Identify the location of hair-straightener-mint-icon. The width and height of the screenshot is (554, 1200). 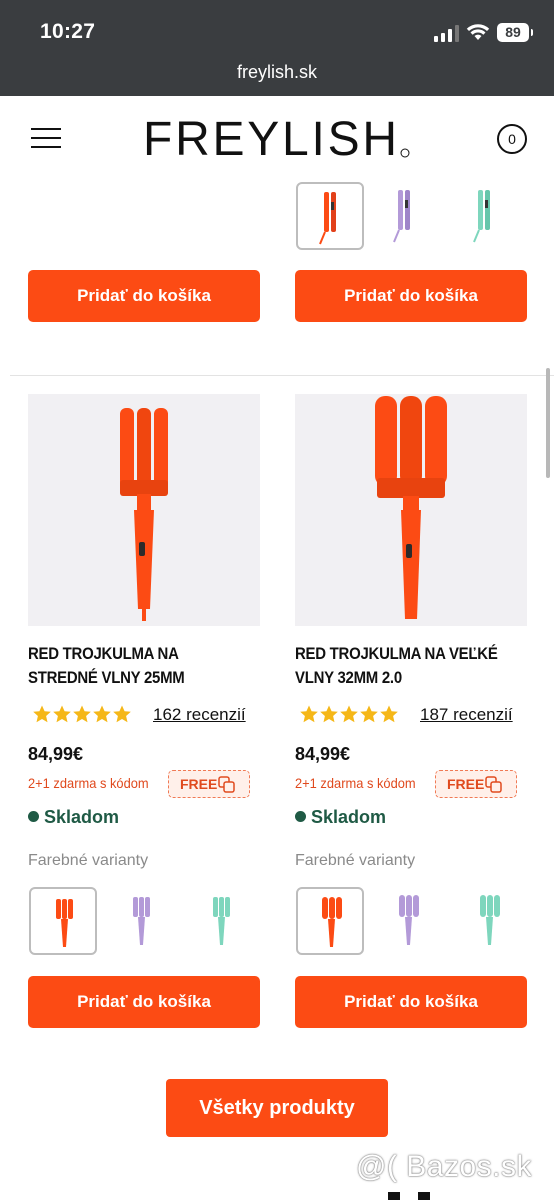
(481, 216).